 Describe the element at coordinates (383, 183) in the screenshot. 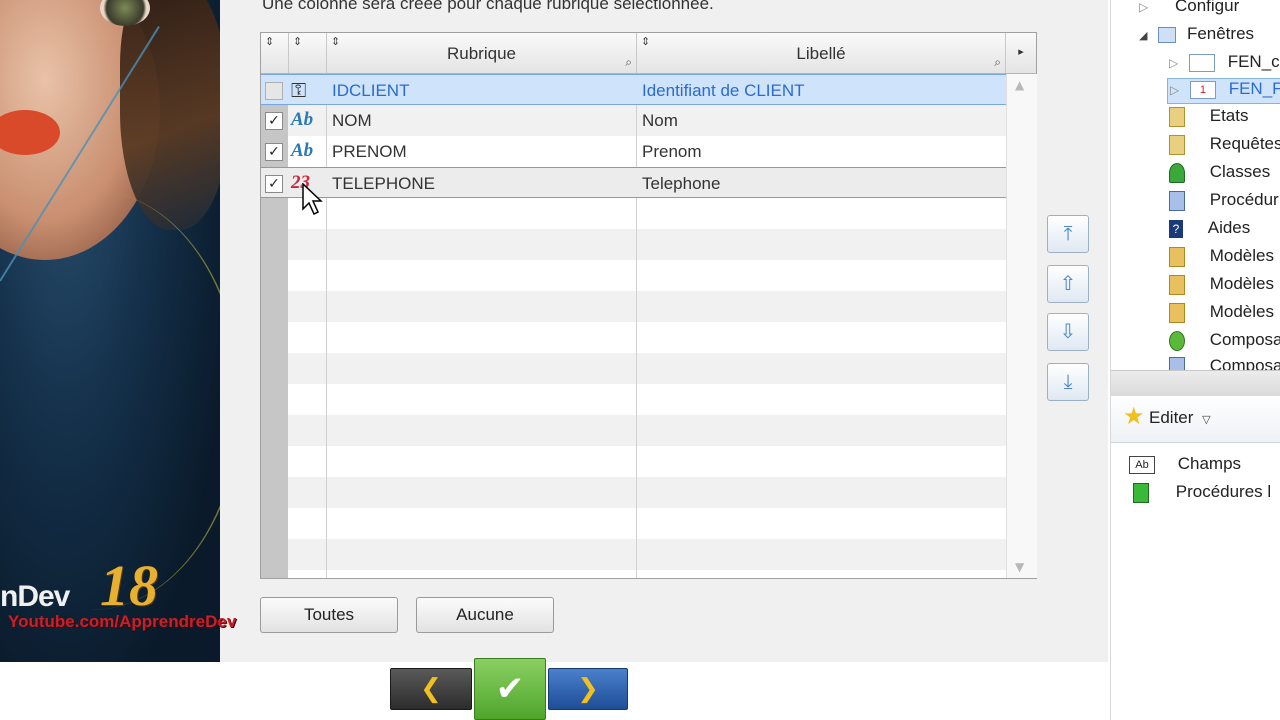

I see `rubrique-cell: TELEPHONE` at that location.